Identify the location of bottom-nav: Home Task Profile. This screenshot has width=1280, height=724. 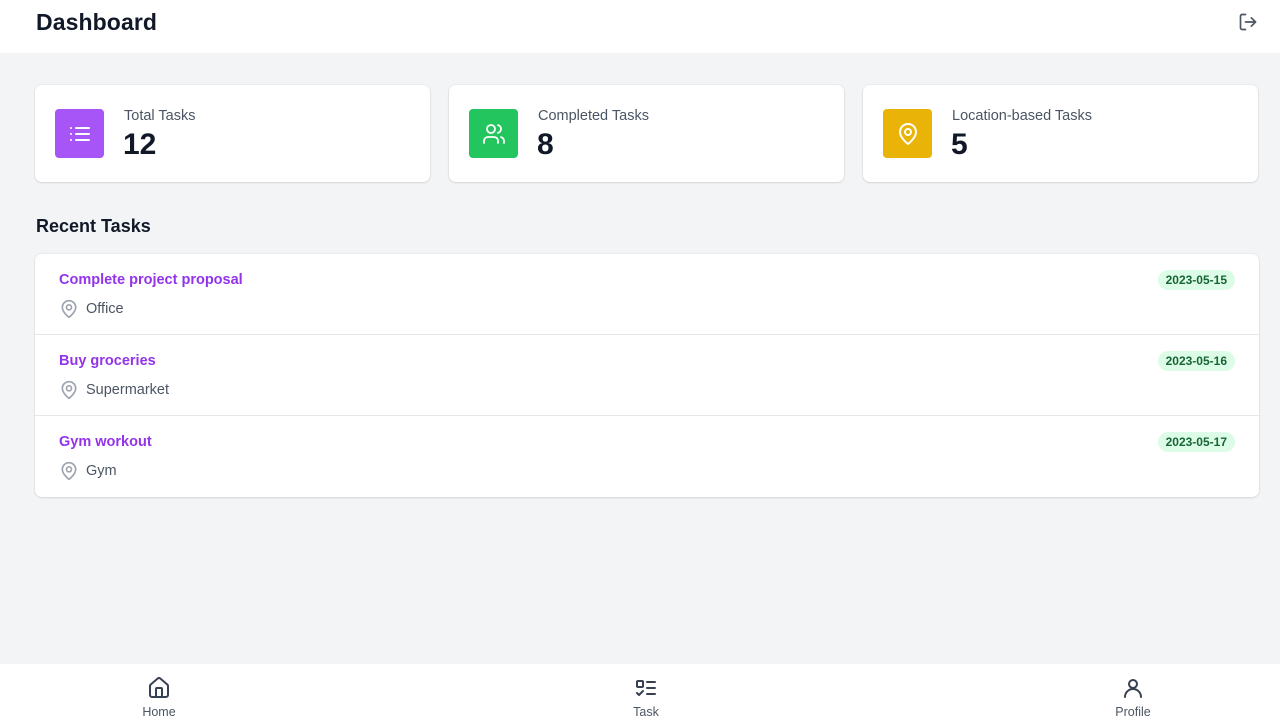
(640, 694).